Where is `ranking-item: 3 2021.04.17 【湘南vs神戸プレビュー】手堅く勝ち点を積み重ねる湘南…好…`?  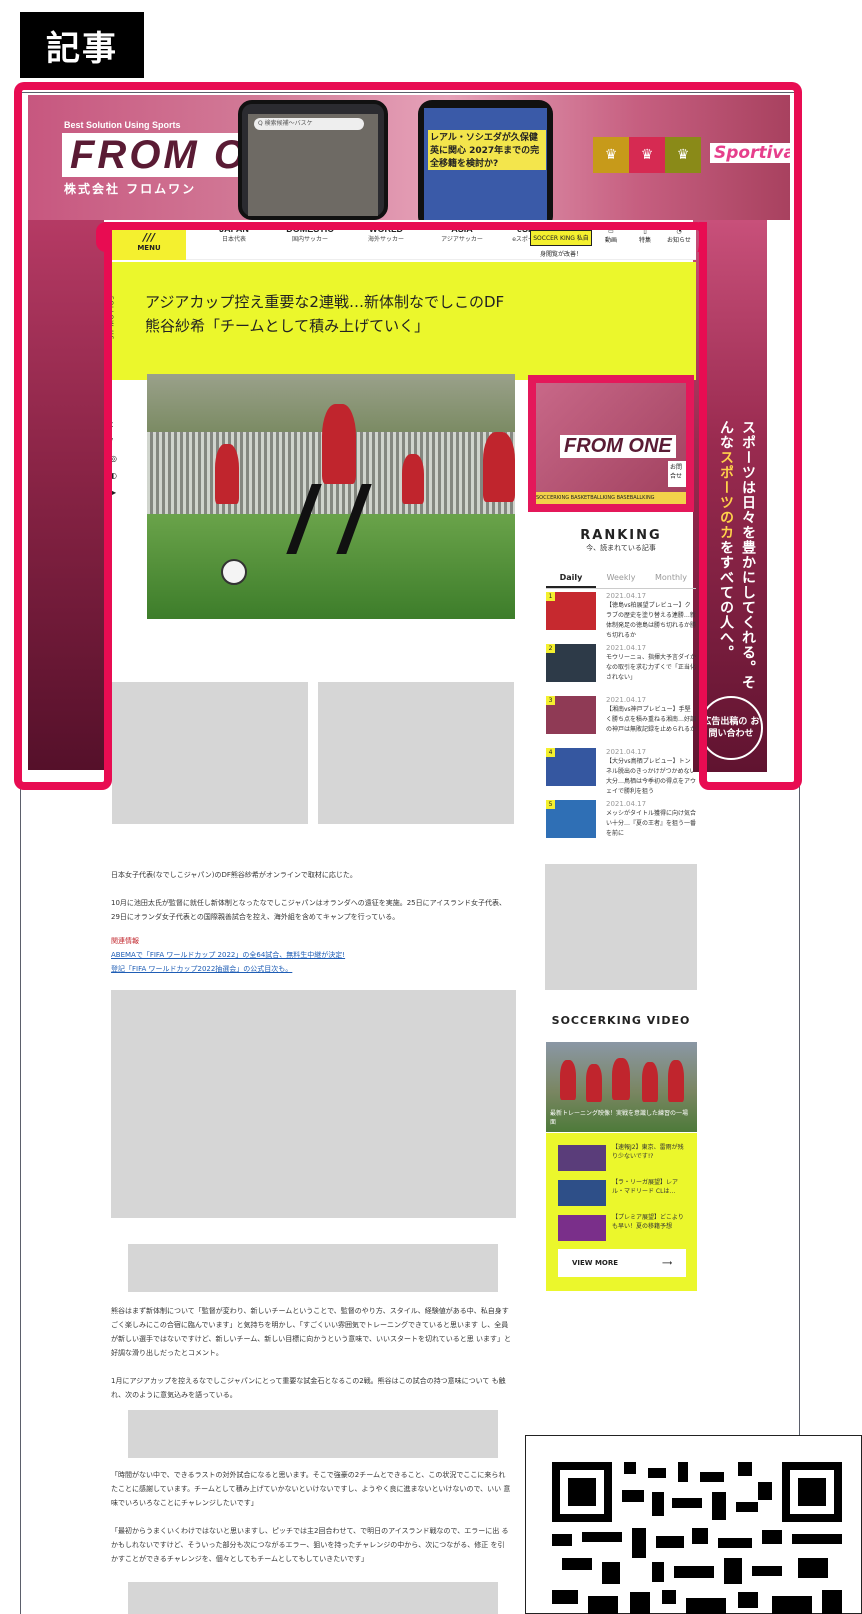 ranking-item: 3 2021.04.17 【湘南vs神戸プレビュー】手堅く勝ち点を積み重ねる湘南…好… is located at coordinates (621, 722).